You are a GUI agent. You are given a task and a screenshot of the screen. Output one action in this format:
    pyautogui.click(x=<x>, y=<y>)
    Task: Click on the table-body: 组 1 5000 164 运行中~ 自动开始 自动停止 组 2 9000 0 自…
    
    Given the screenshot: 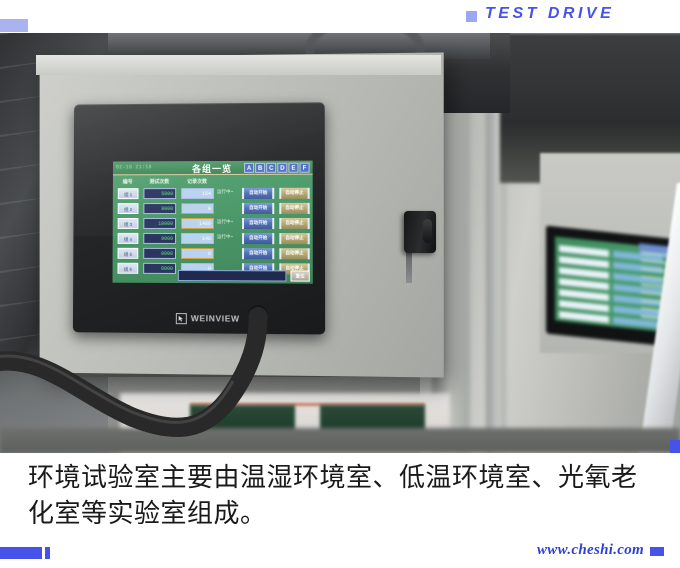 What is the action you would take?
    pyautogui.click(x=213, y=231)
    